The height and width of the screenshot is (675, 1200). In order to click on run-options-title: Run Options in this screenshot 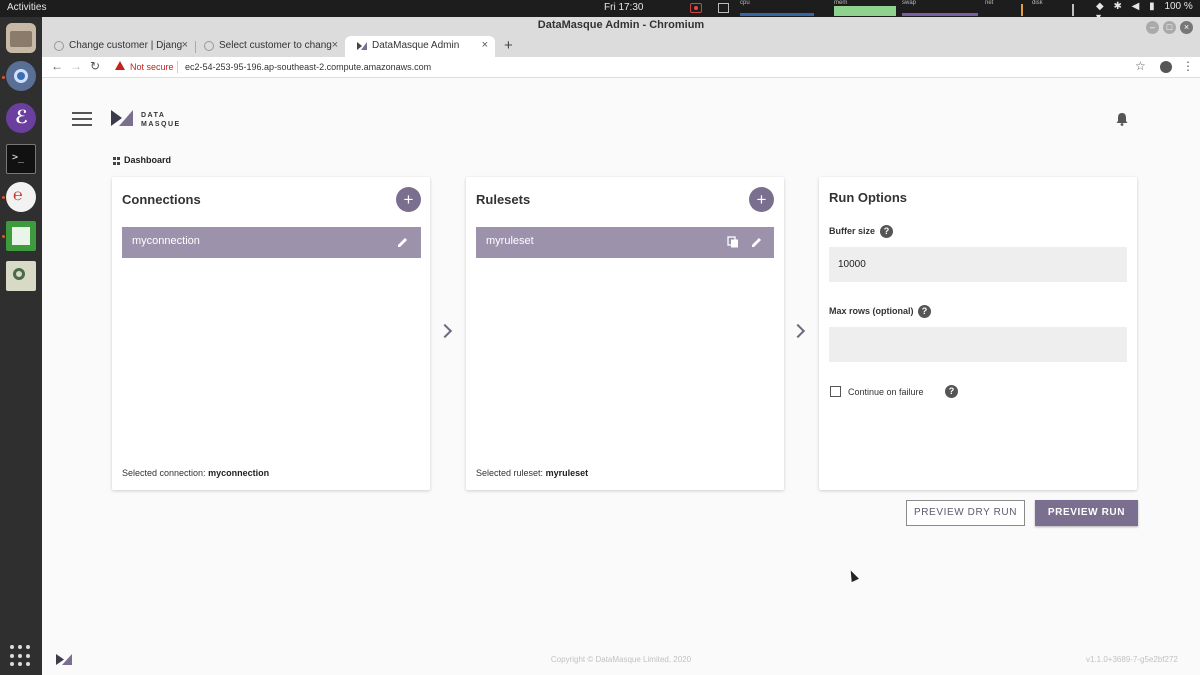, I will do `click(868, 197)`.